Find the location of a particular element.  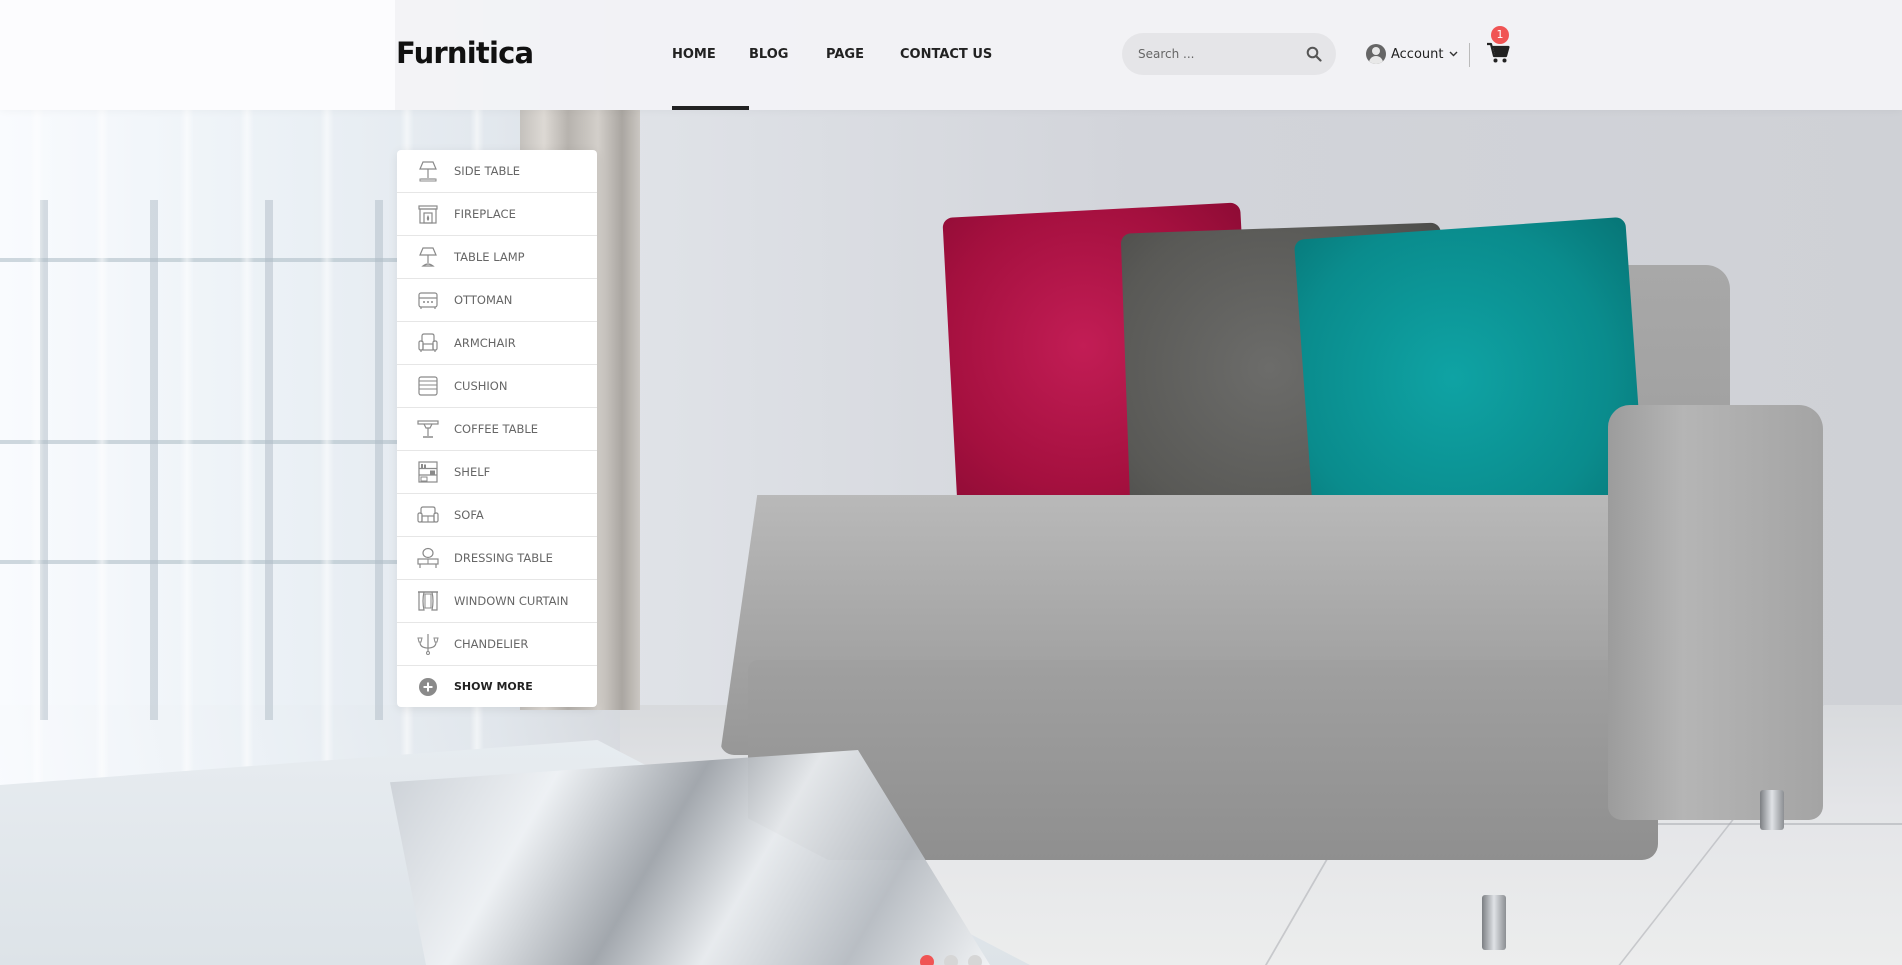

category-label: CHANDELIER is located at coordinates (491, 644).